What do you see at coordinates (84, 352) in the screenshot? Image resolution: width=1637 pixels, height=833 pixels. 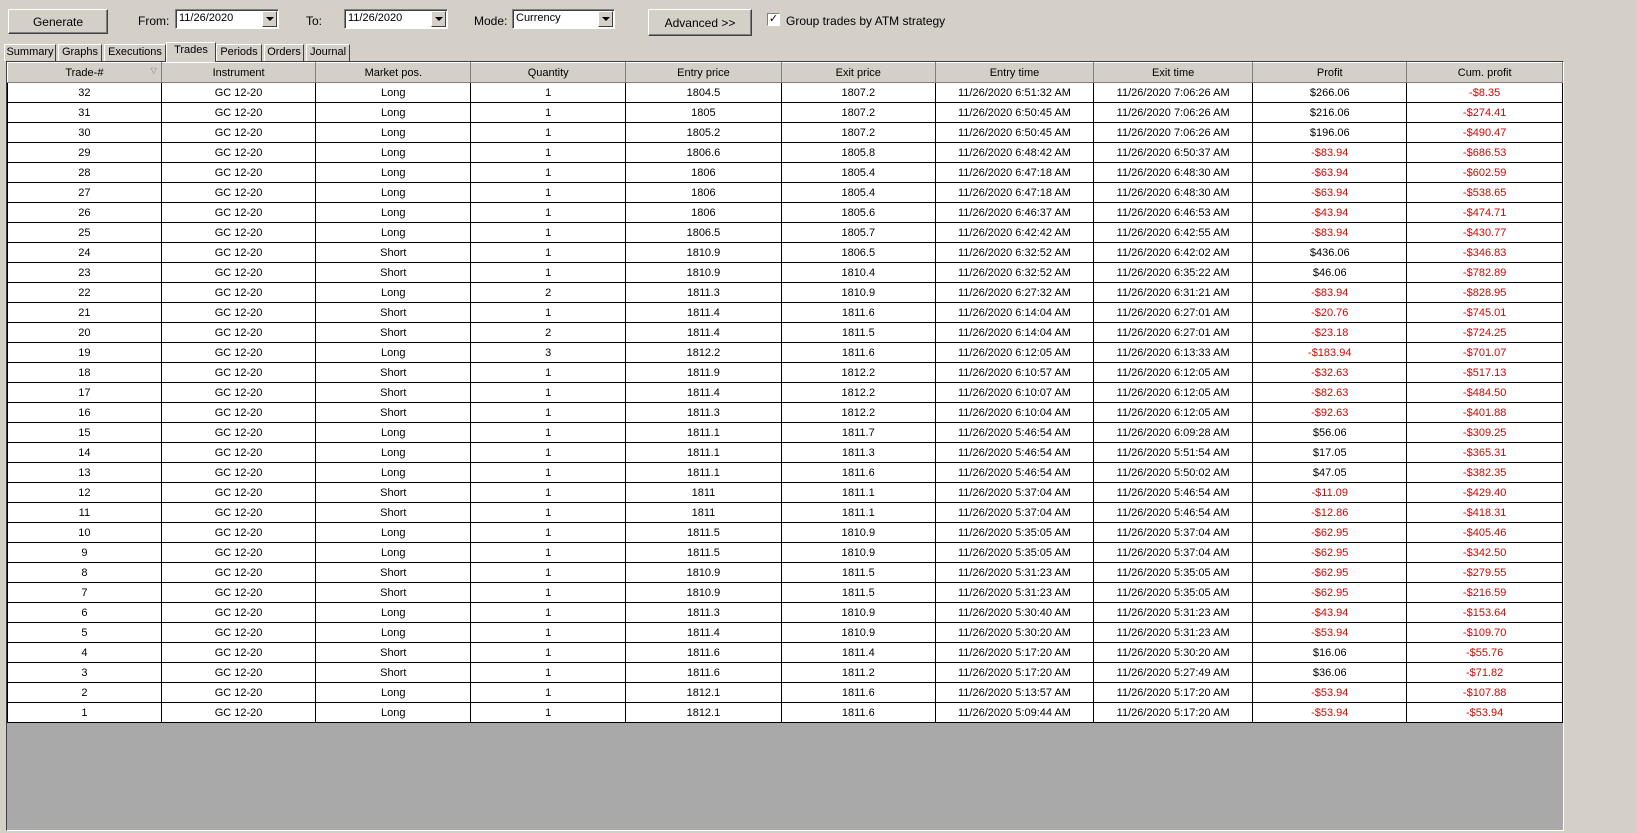 I see `table-cell: 19` at bounding box center [84, 352].